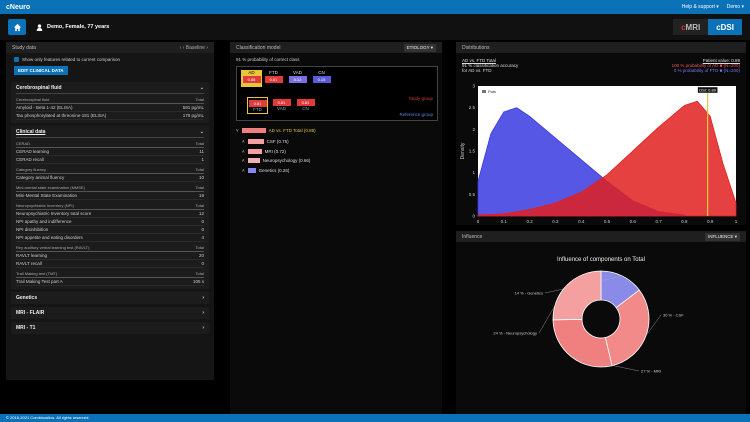  What do you see at coordinates (110, 100) in the screenshot?
I see `group-header: Cerebrospinal fluid Total` at bounding box center [110, 100].